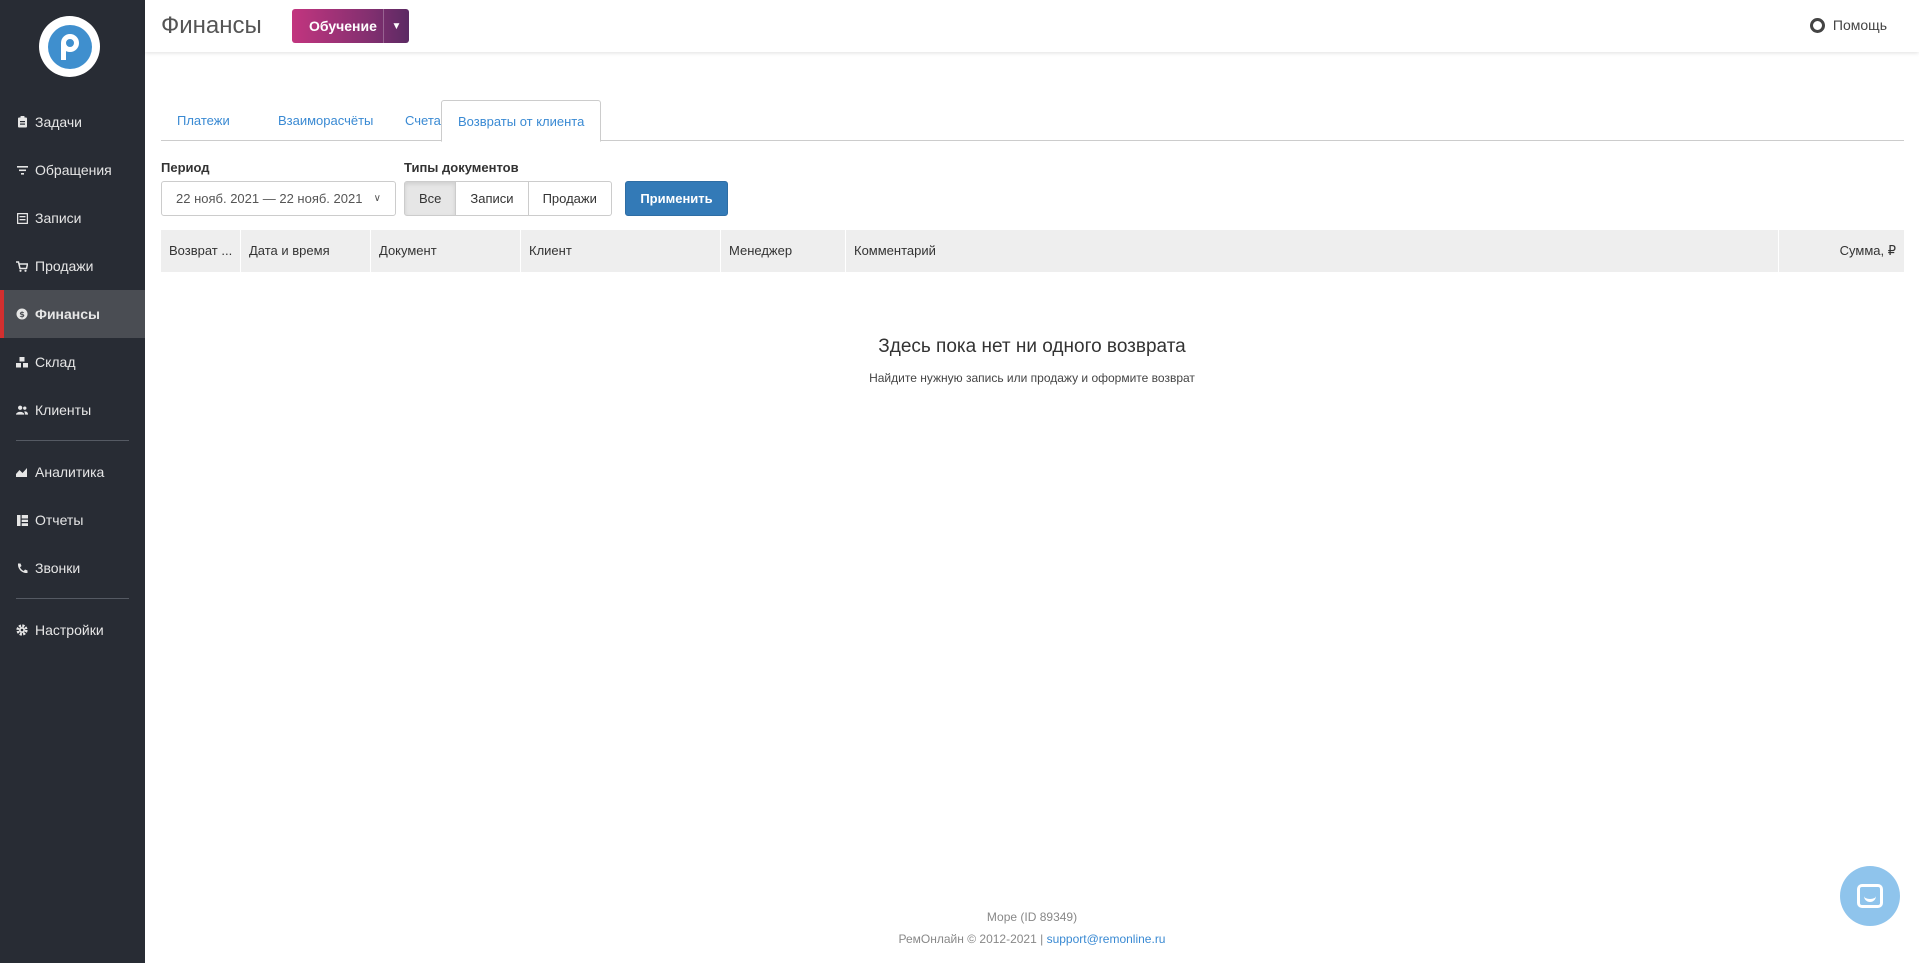 Image resolution: width=1919 pixels, height=963 pixels. What do you see at coordinates (63, 410) in the screenshot?
I see `sidebar-item-label: Клиенты` at bounding box center [63, 410].